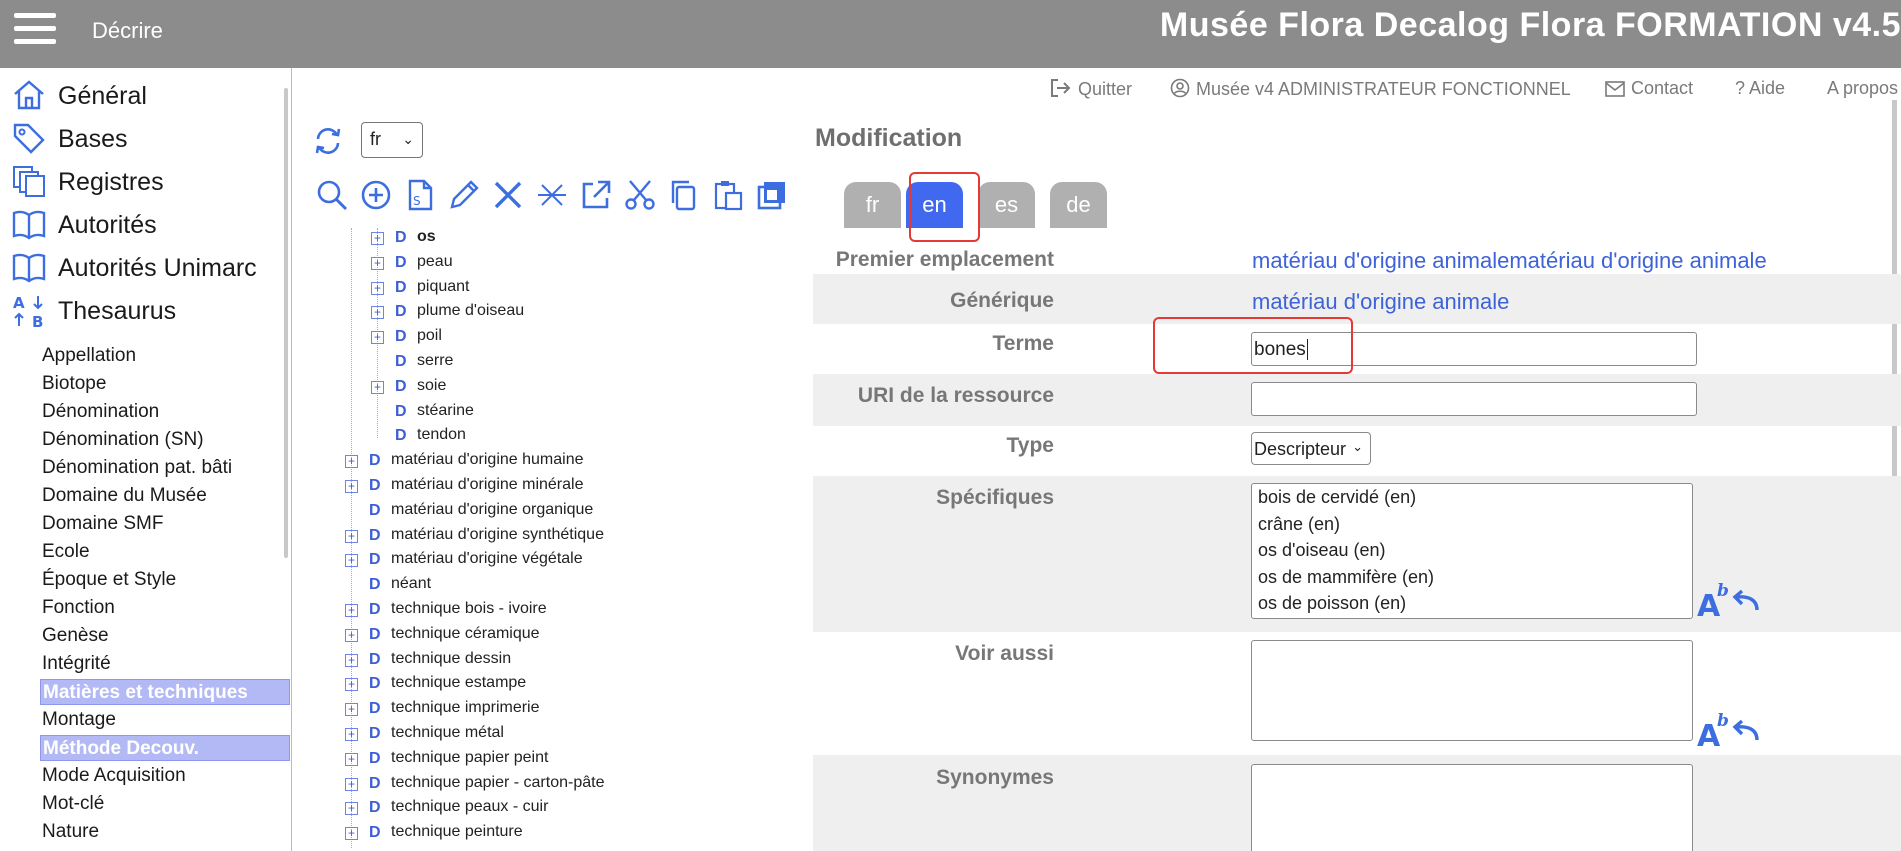 The width and height of the screenshot is (1901, 851). What do you see at coordinates (1006, 205) in the screenshot?
I see `tab-es: es` at bounding box center [1006, 205].